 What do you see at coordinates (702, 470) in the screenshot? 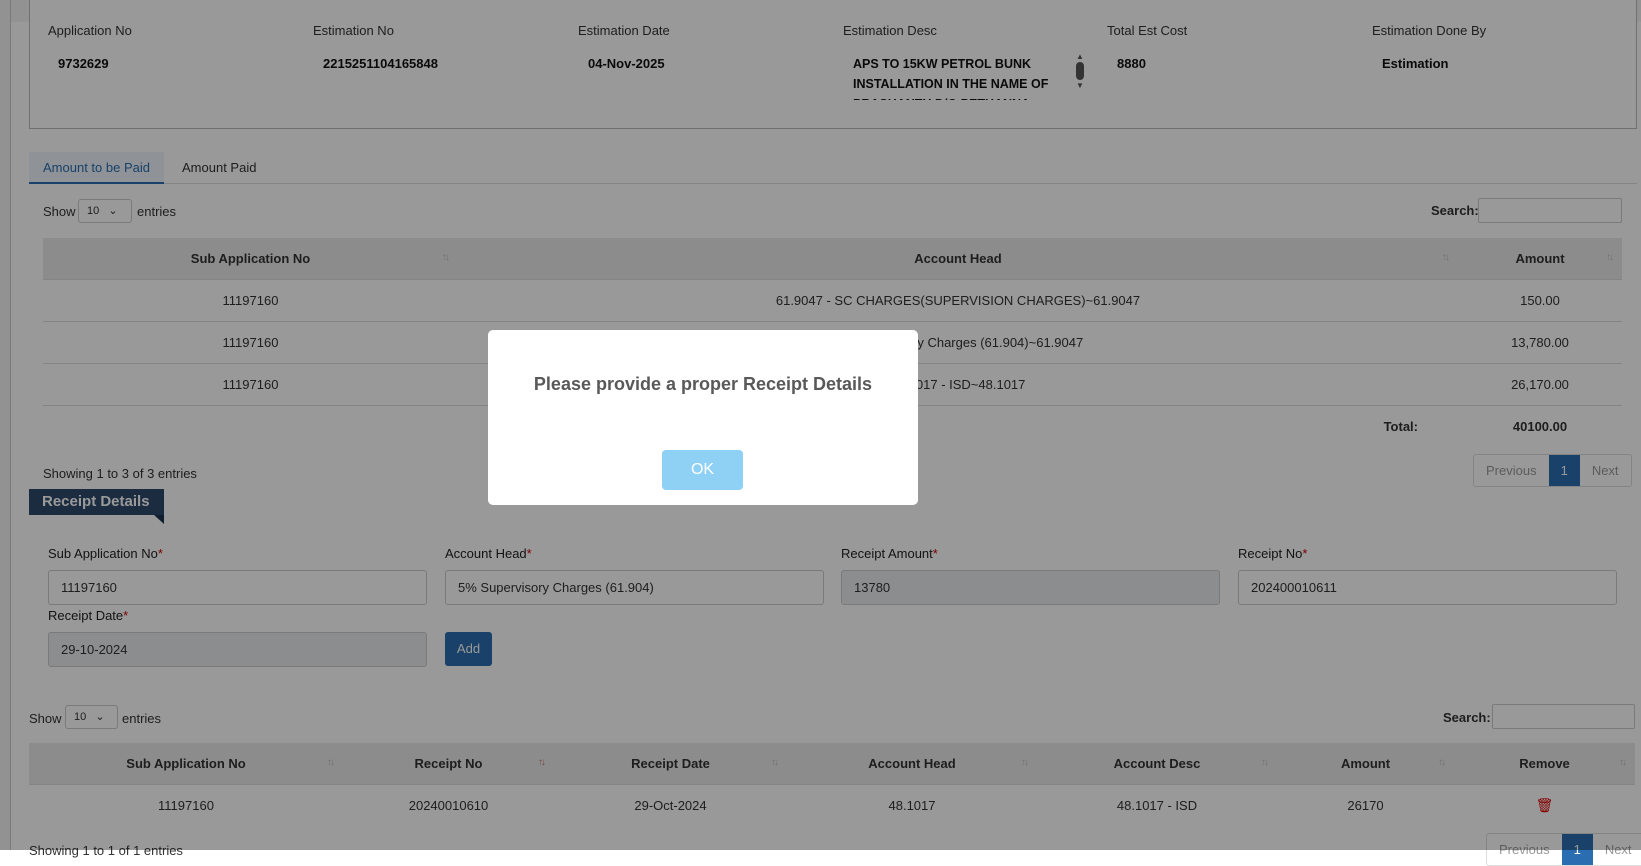
I see `ok-button: OK` at bounding box center [702, 470].